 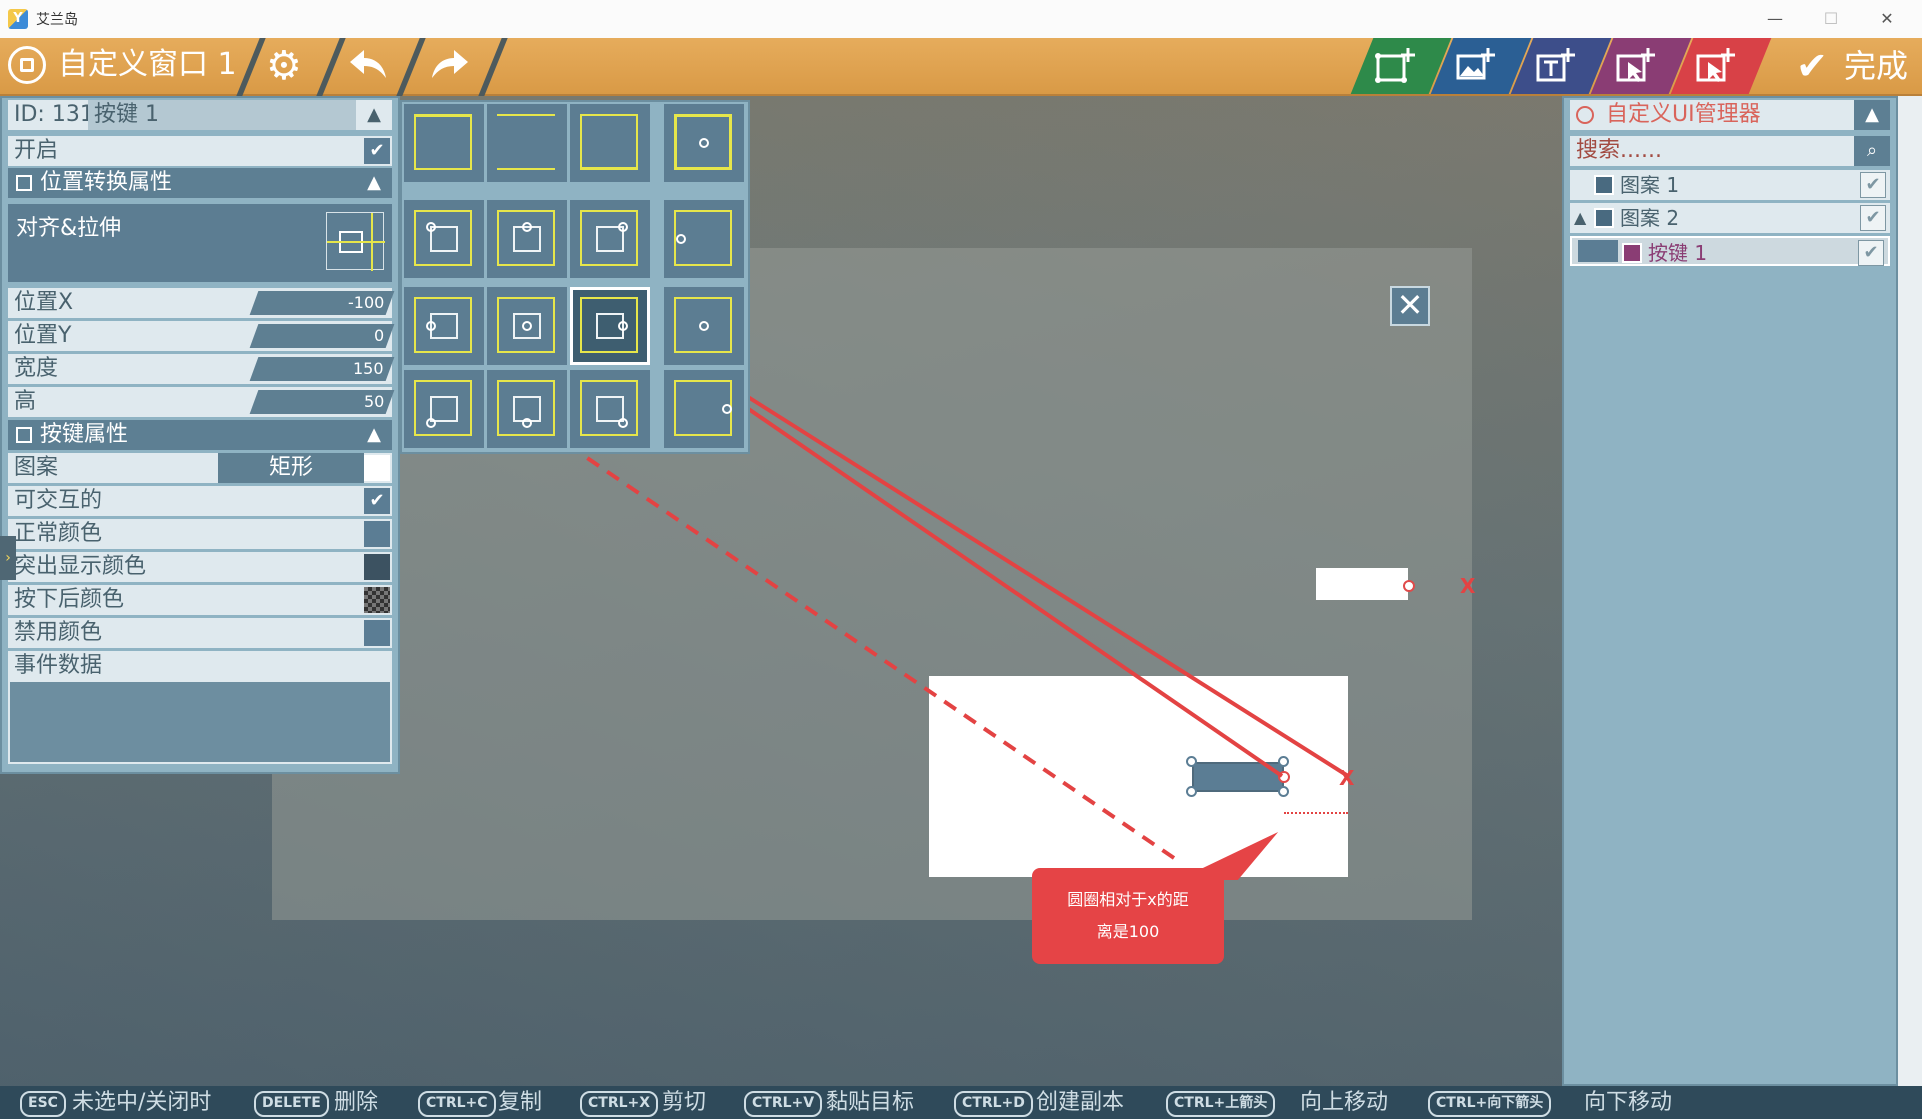 What do you see at coordinates (80, 566) in the screenshot?
I see `color-label: 突出显示颜色` at bounding box center [80, 566].